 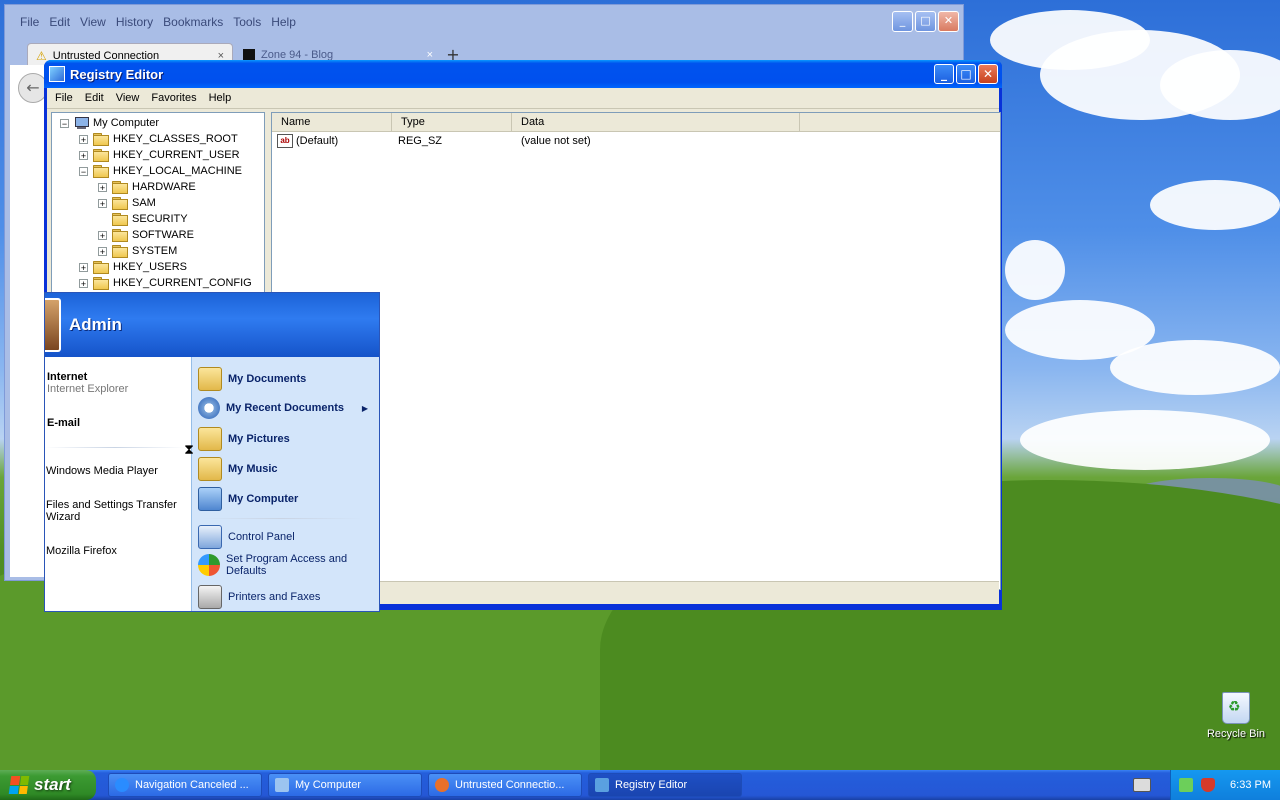 I want to click on program-access-icon, so click(x=209, y=565).